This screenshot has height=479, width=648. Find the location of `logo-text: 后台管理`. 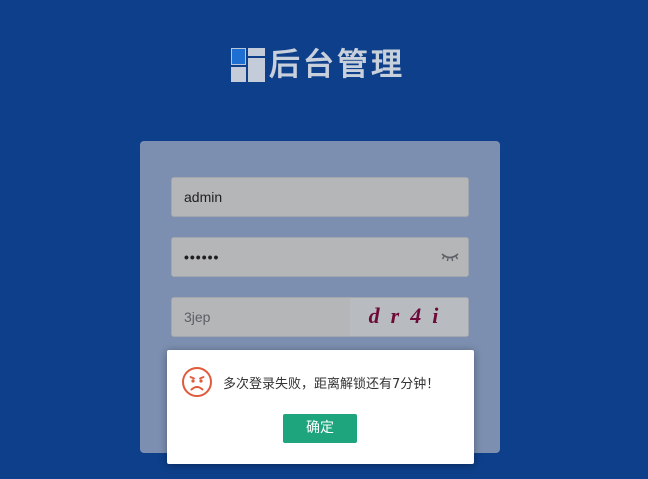

logo-text: 后台管理 is located at coordinates (337, 65).